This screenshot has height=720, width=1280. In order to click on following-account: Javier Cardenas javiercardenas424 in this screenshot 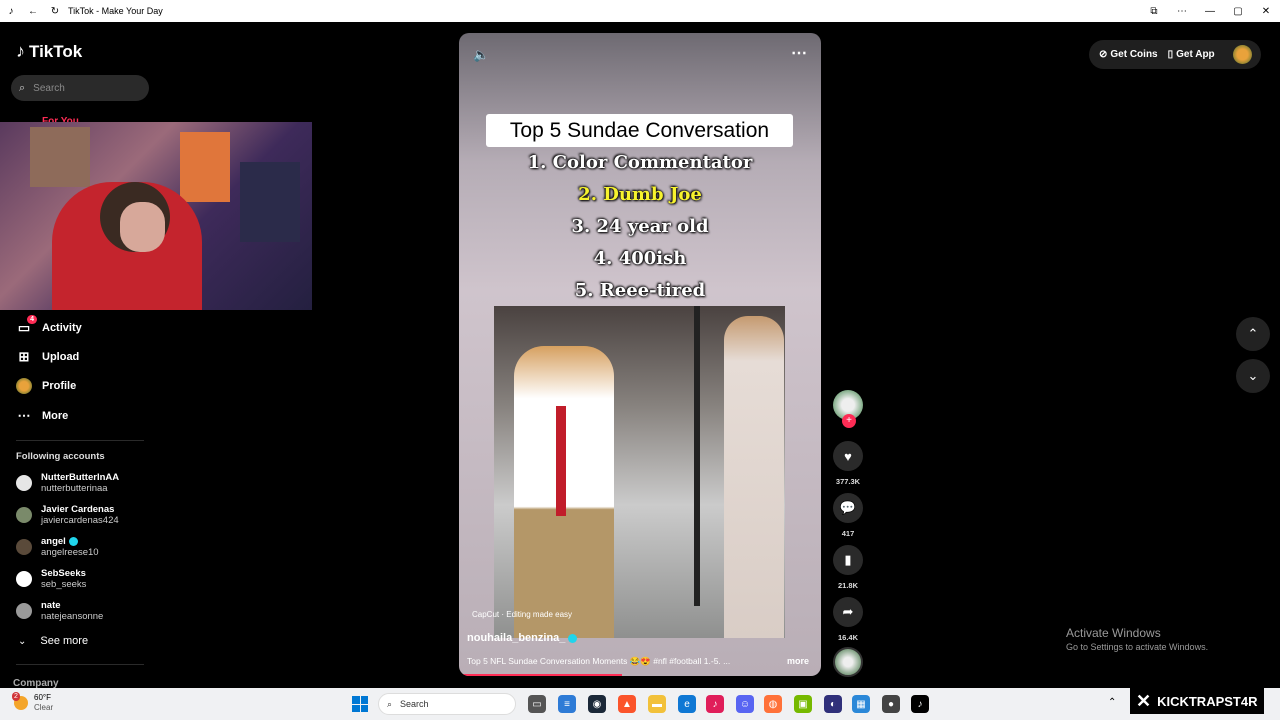, I will do `click(67, 515)`.